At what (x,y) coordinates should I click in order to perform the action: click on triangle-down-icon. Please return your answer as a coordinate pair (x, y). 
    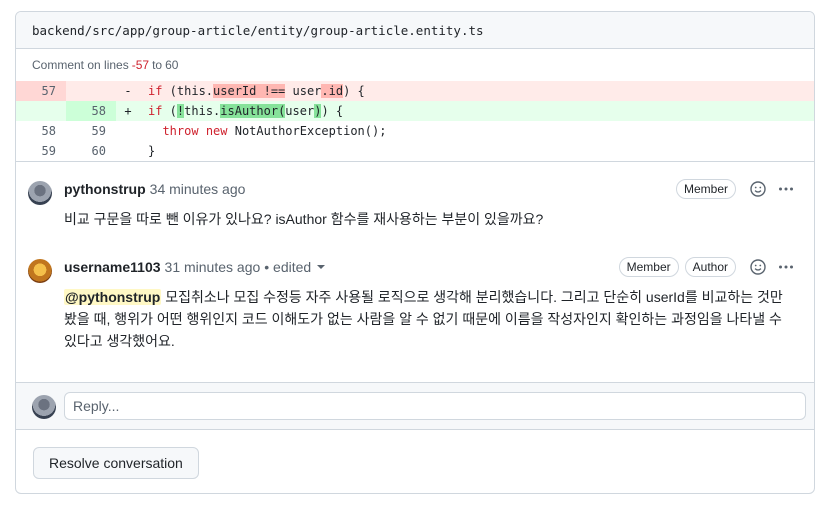
    Looking at the image, I should click on (321, 267).